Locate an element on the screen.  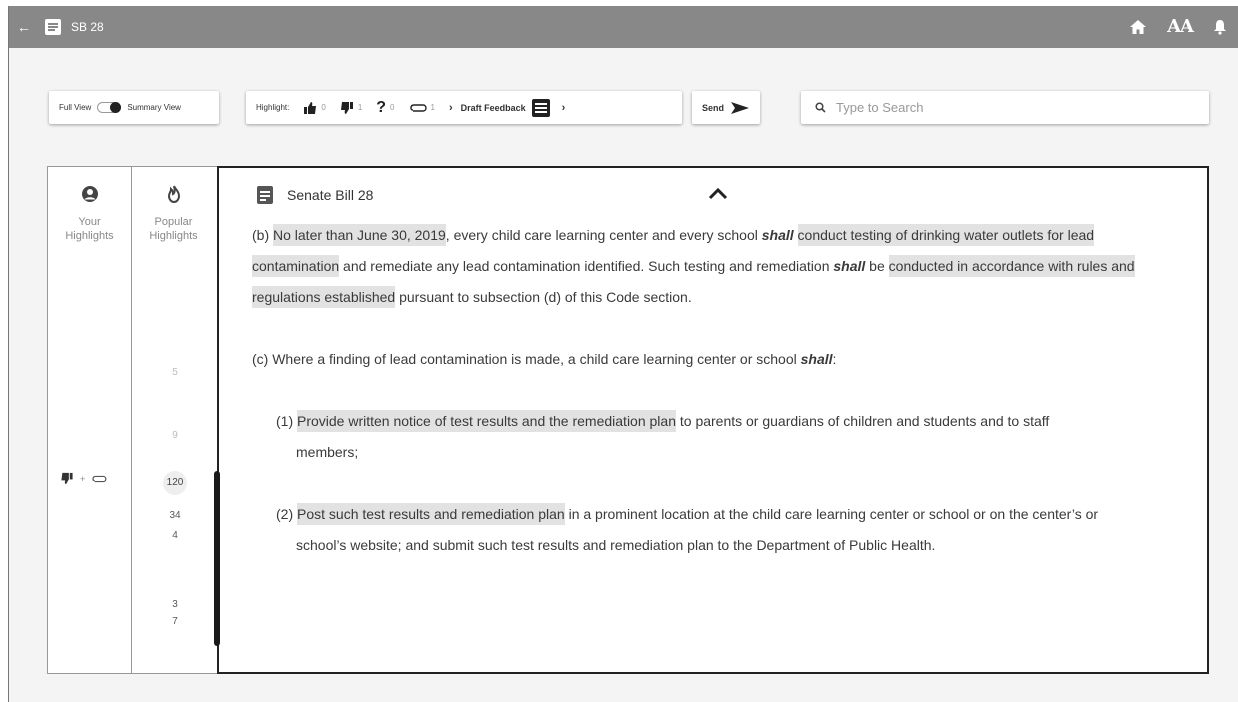
search-input is located at coordinates (1001, 107).